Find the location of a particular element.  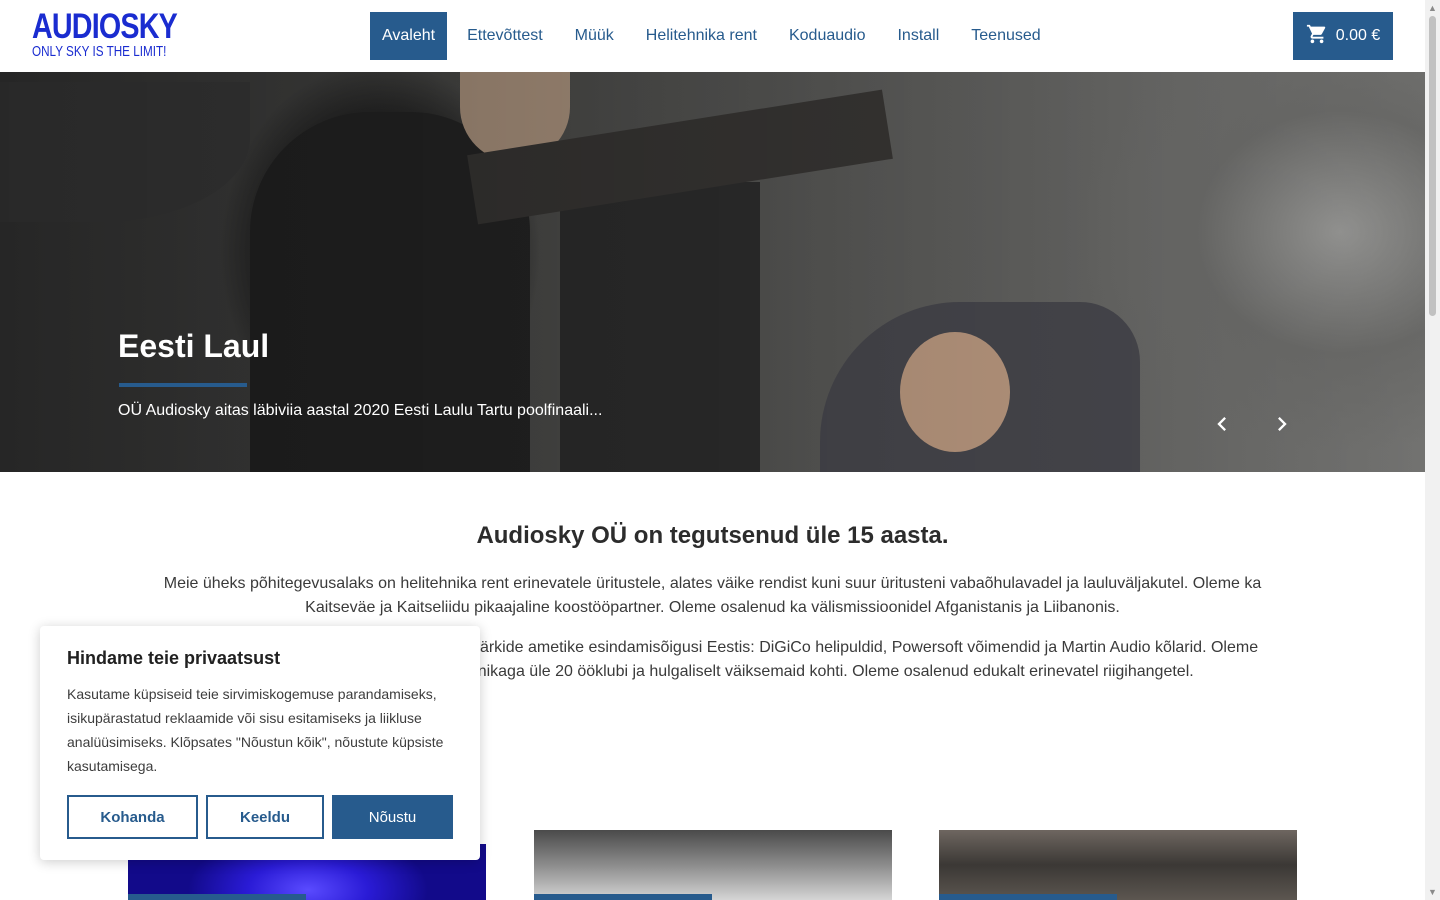

cart-icon is located at coordinates (1317, 36).